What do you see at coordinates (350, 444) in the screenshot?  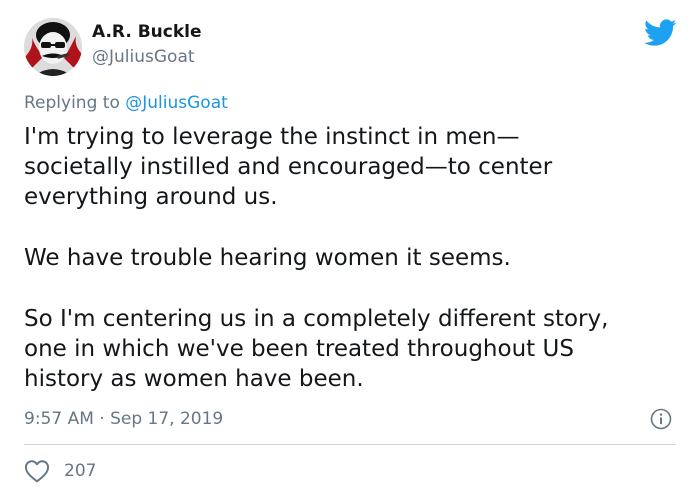 I see `divider` at bounding box center [350, 444].